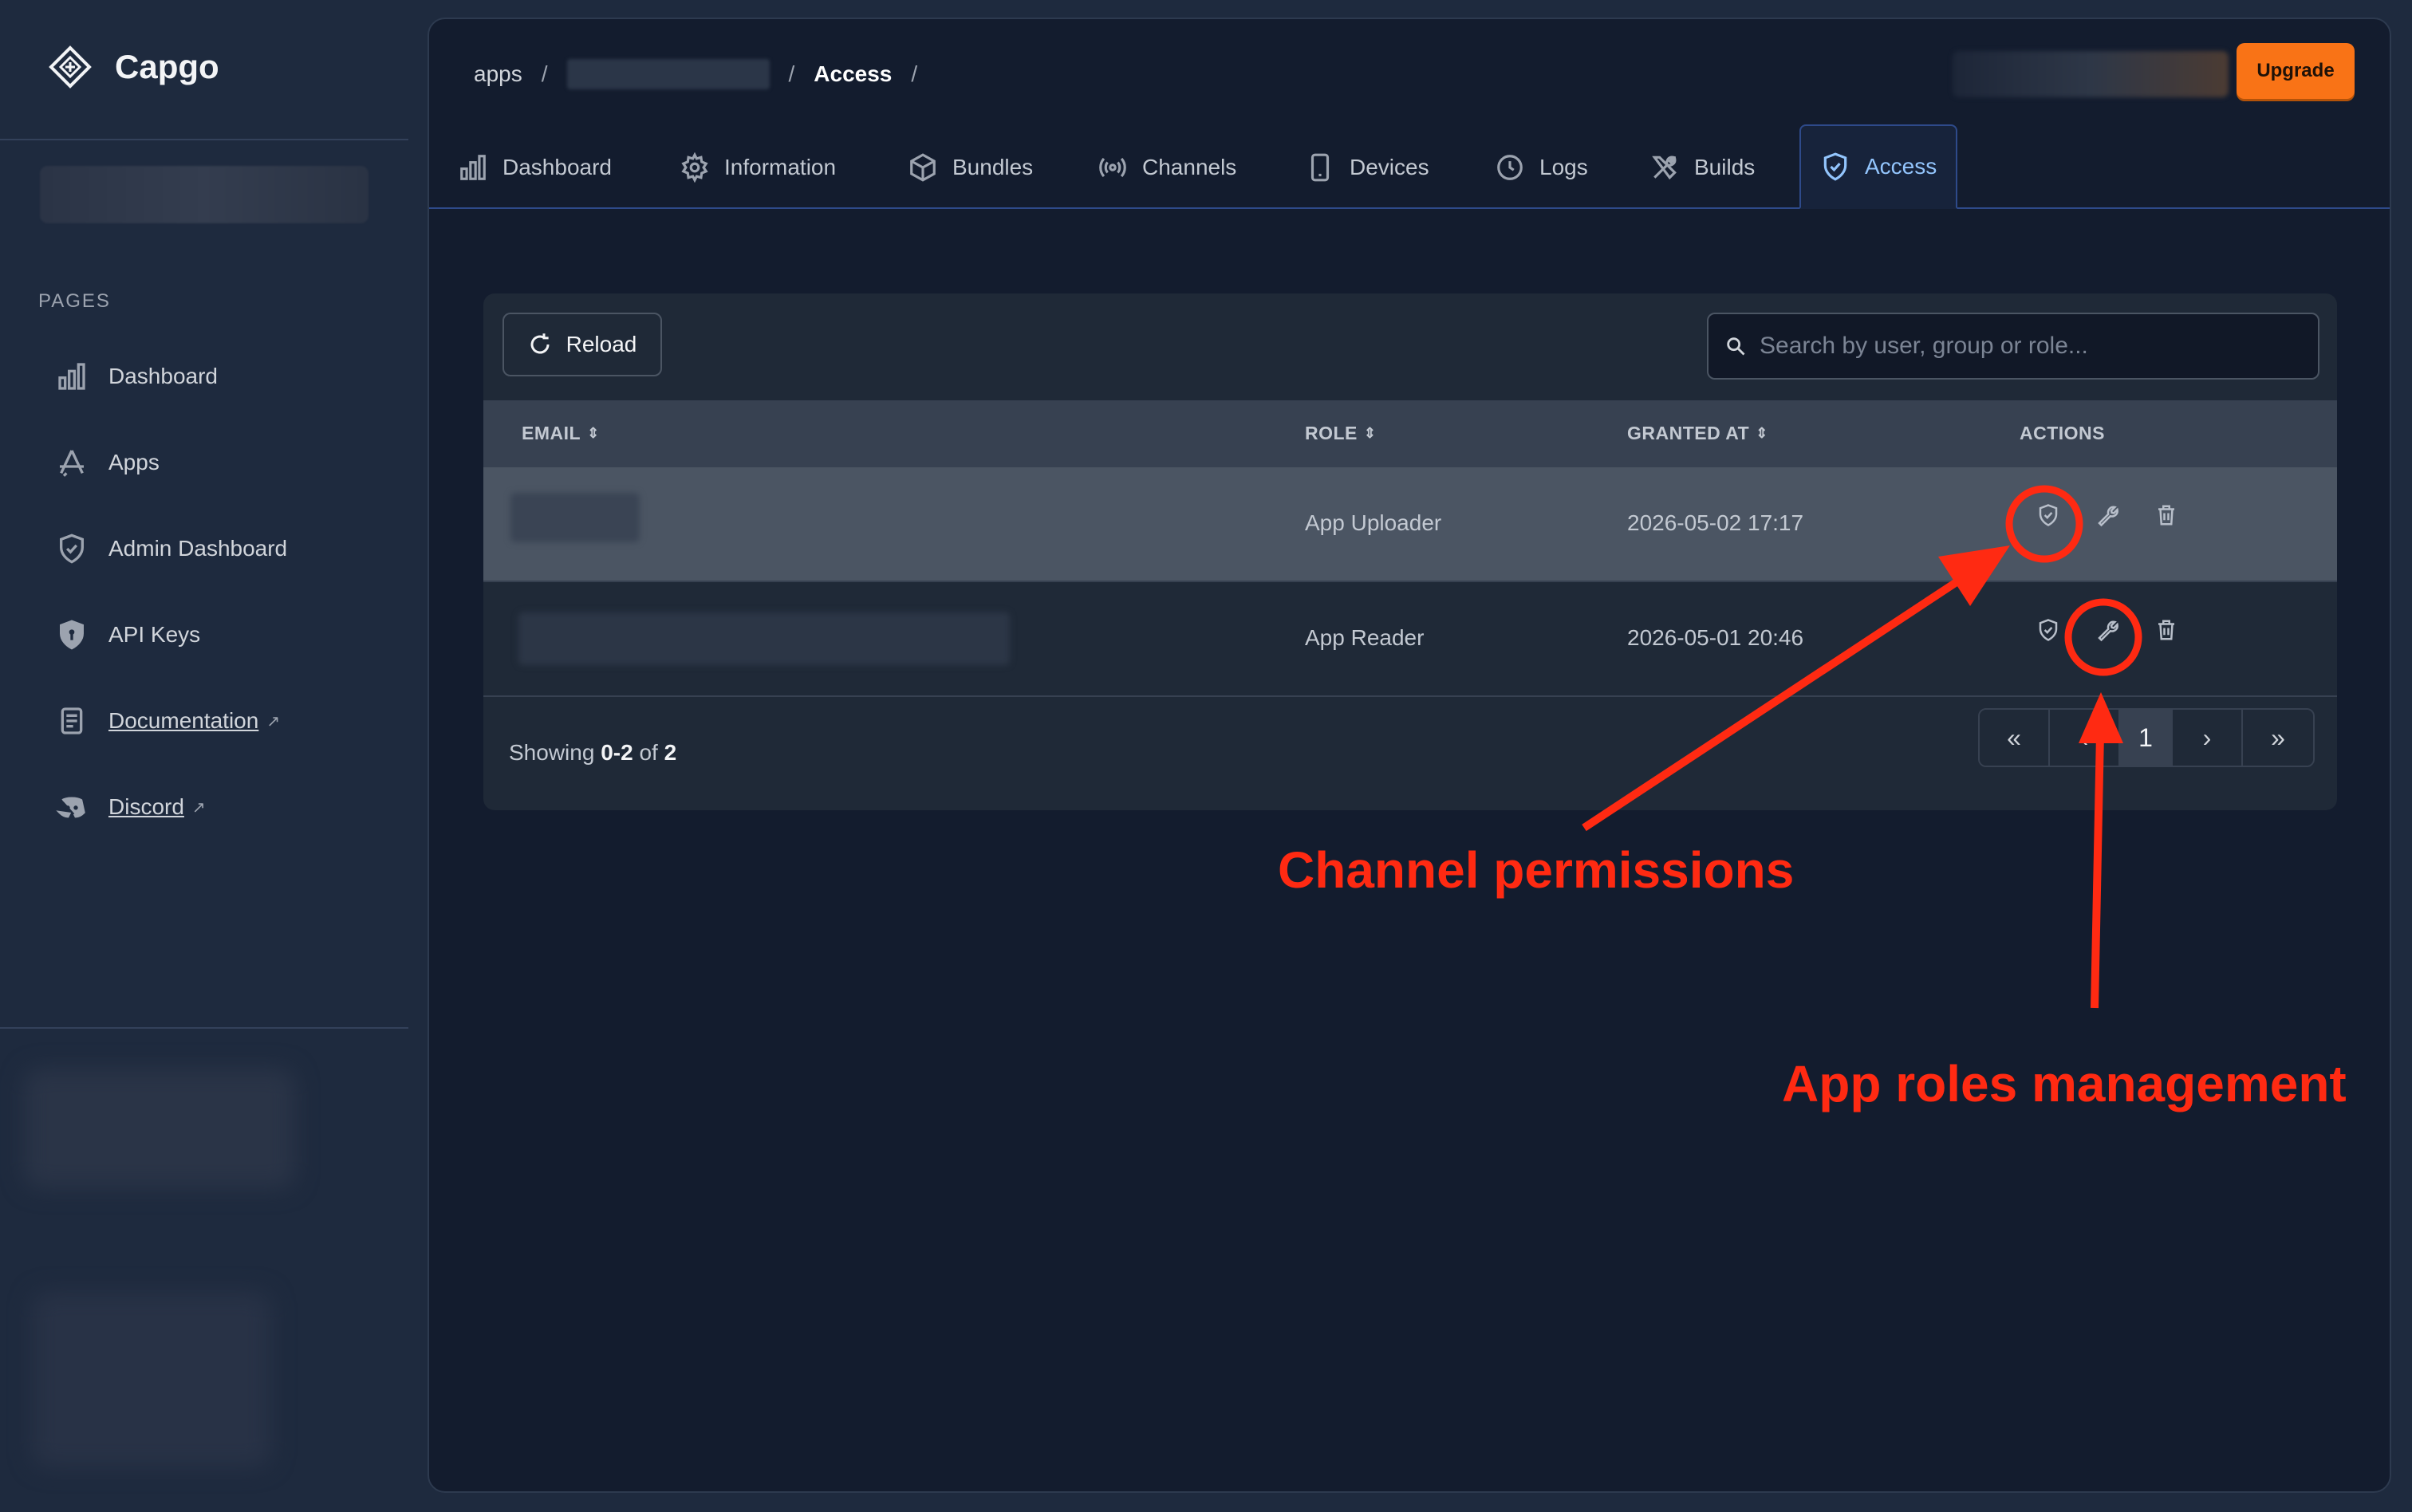  What do you see at coordinates (540, 343) in the screenshot?
I see `refresh-icon` at bounding box center [540, 343].